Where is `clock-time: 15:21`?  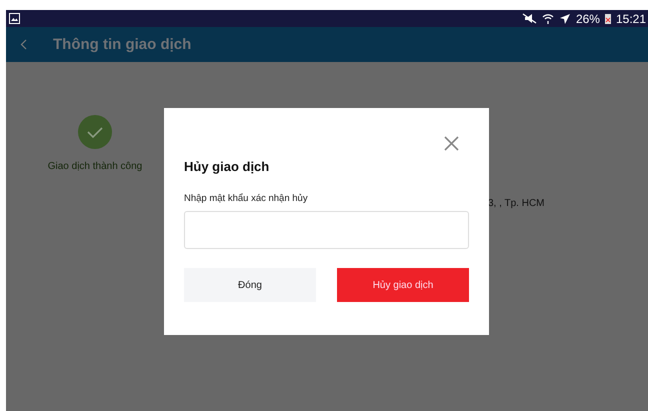
clock-time: 15:21 is located at coordinates (631, 19).